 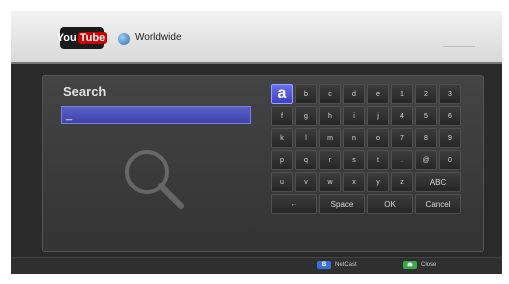 I want to click on brand-logo, so click(x=459, y=40).